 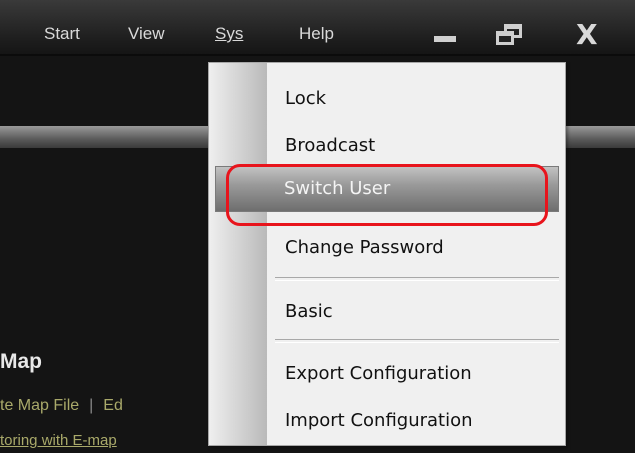 What do you see at coordinates (113, 405) in the screenshot?
I see `edit-link: Ed` at bounding box center [113, 405].